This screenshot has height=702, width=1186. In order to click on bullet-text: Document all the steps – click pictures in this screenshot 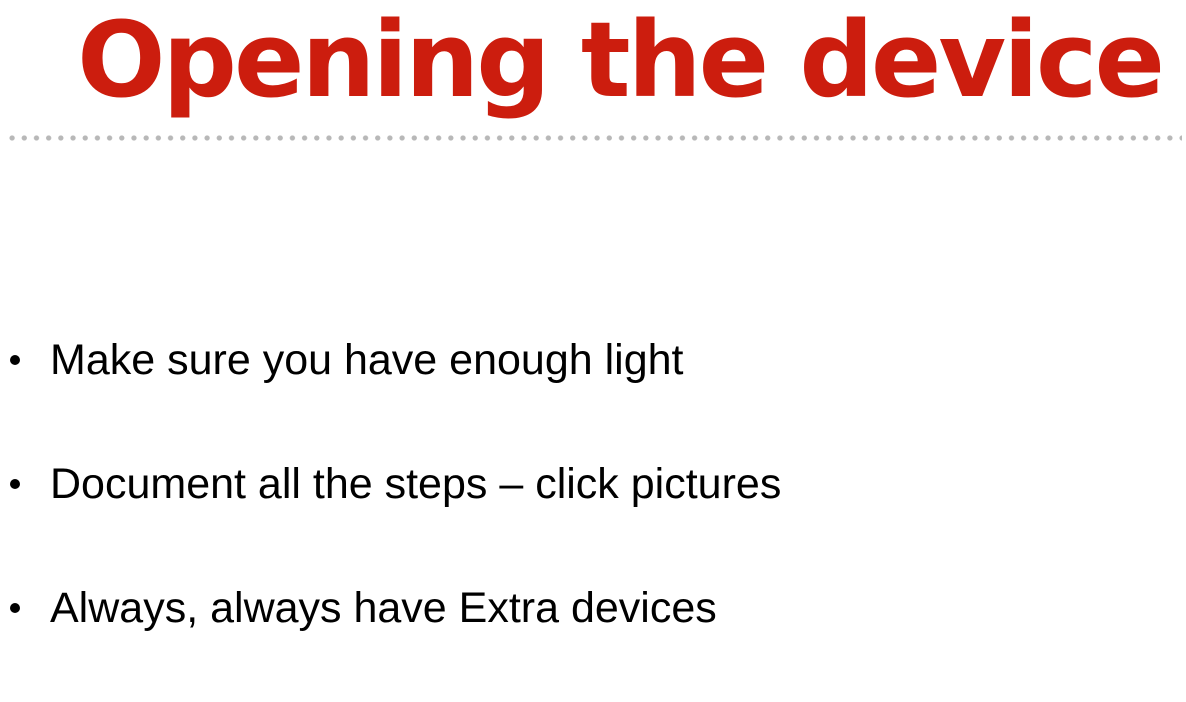, I will do `click(416, 484)`.